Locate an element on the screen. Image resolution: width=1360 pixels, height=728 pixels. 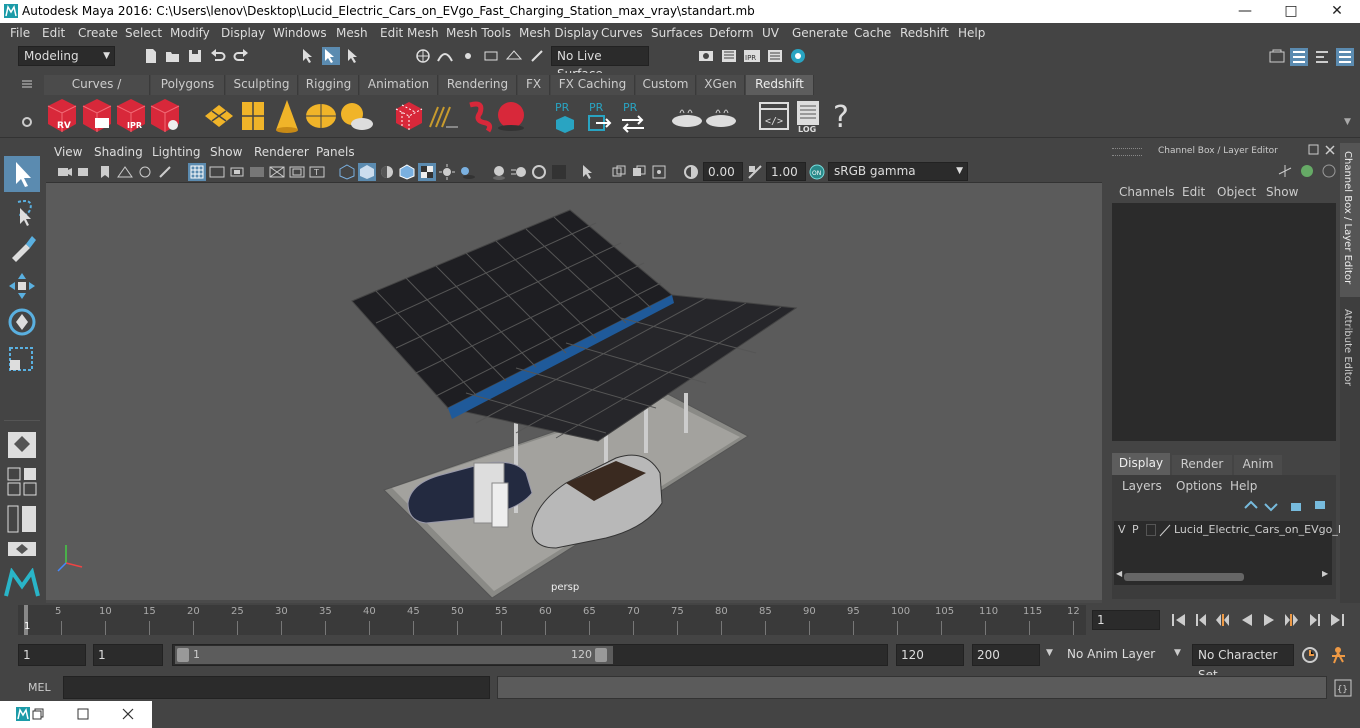
snap-view-icon is located at coordinates (491, 56).